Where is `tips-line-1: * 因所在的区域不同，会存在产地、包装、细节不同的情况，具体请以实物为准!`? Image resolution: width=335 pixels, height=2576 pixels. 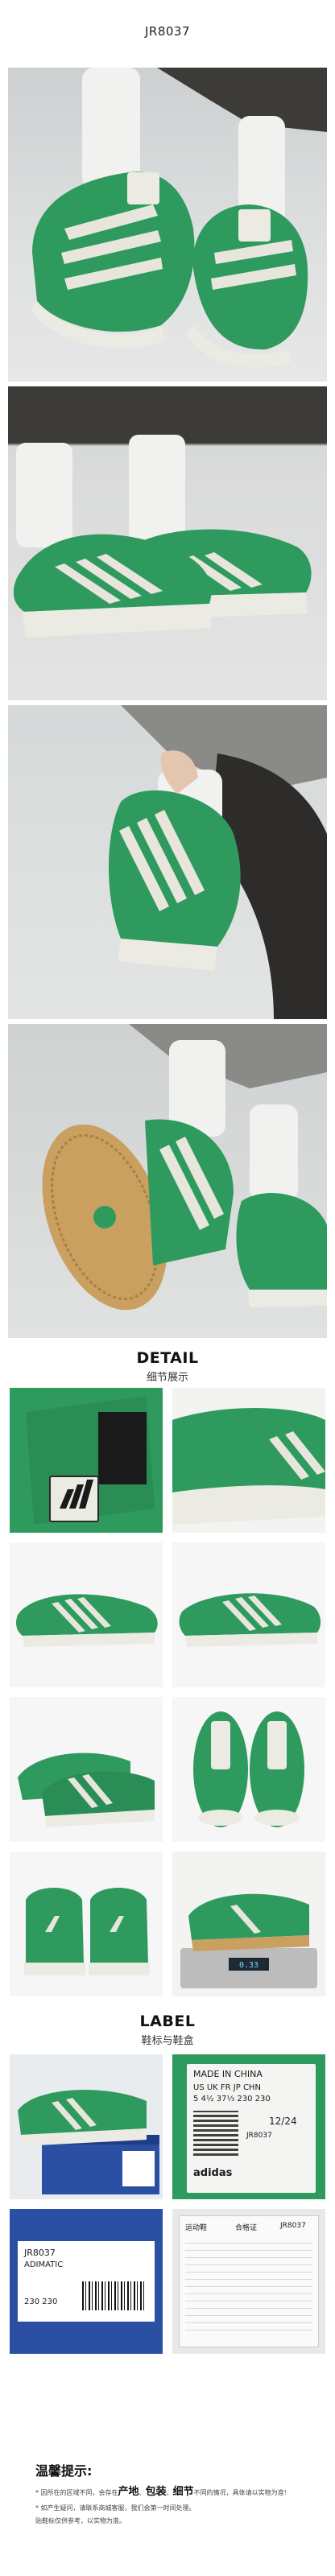
tips-line-1: * 因所在的区域不同，会存在产地、包装、细节不同的情况，具体请以实物为准! is located at coordinates (161, 2492).